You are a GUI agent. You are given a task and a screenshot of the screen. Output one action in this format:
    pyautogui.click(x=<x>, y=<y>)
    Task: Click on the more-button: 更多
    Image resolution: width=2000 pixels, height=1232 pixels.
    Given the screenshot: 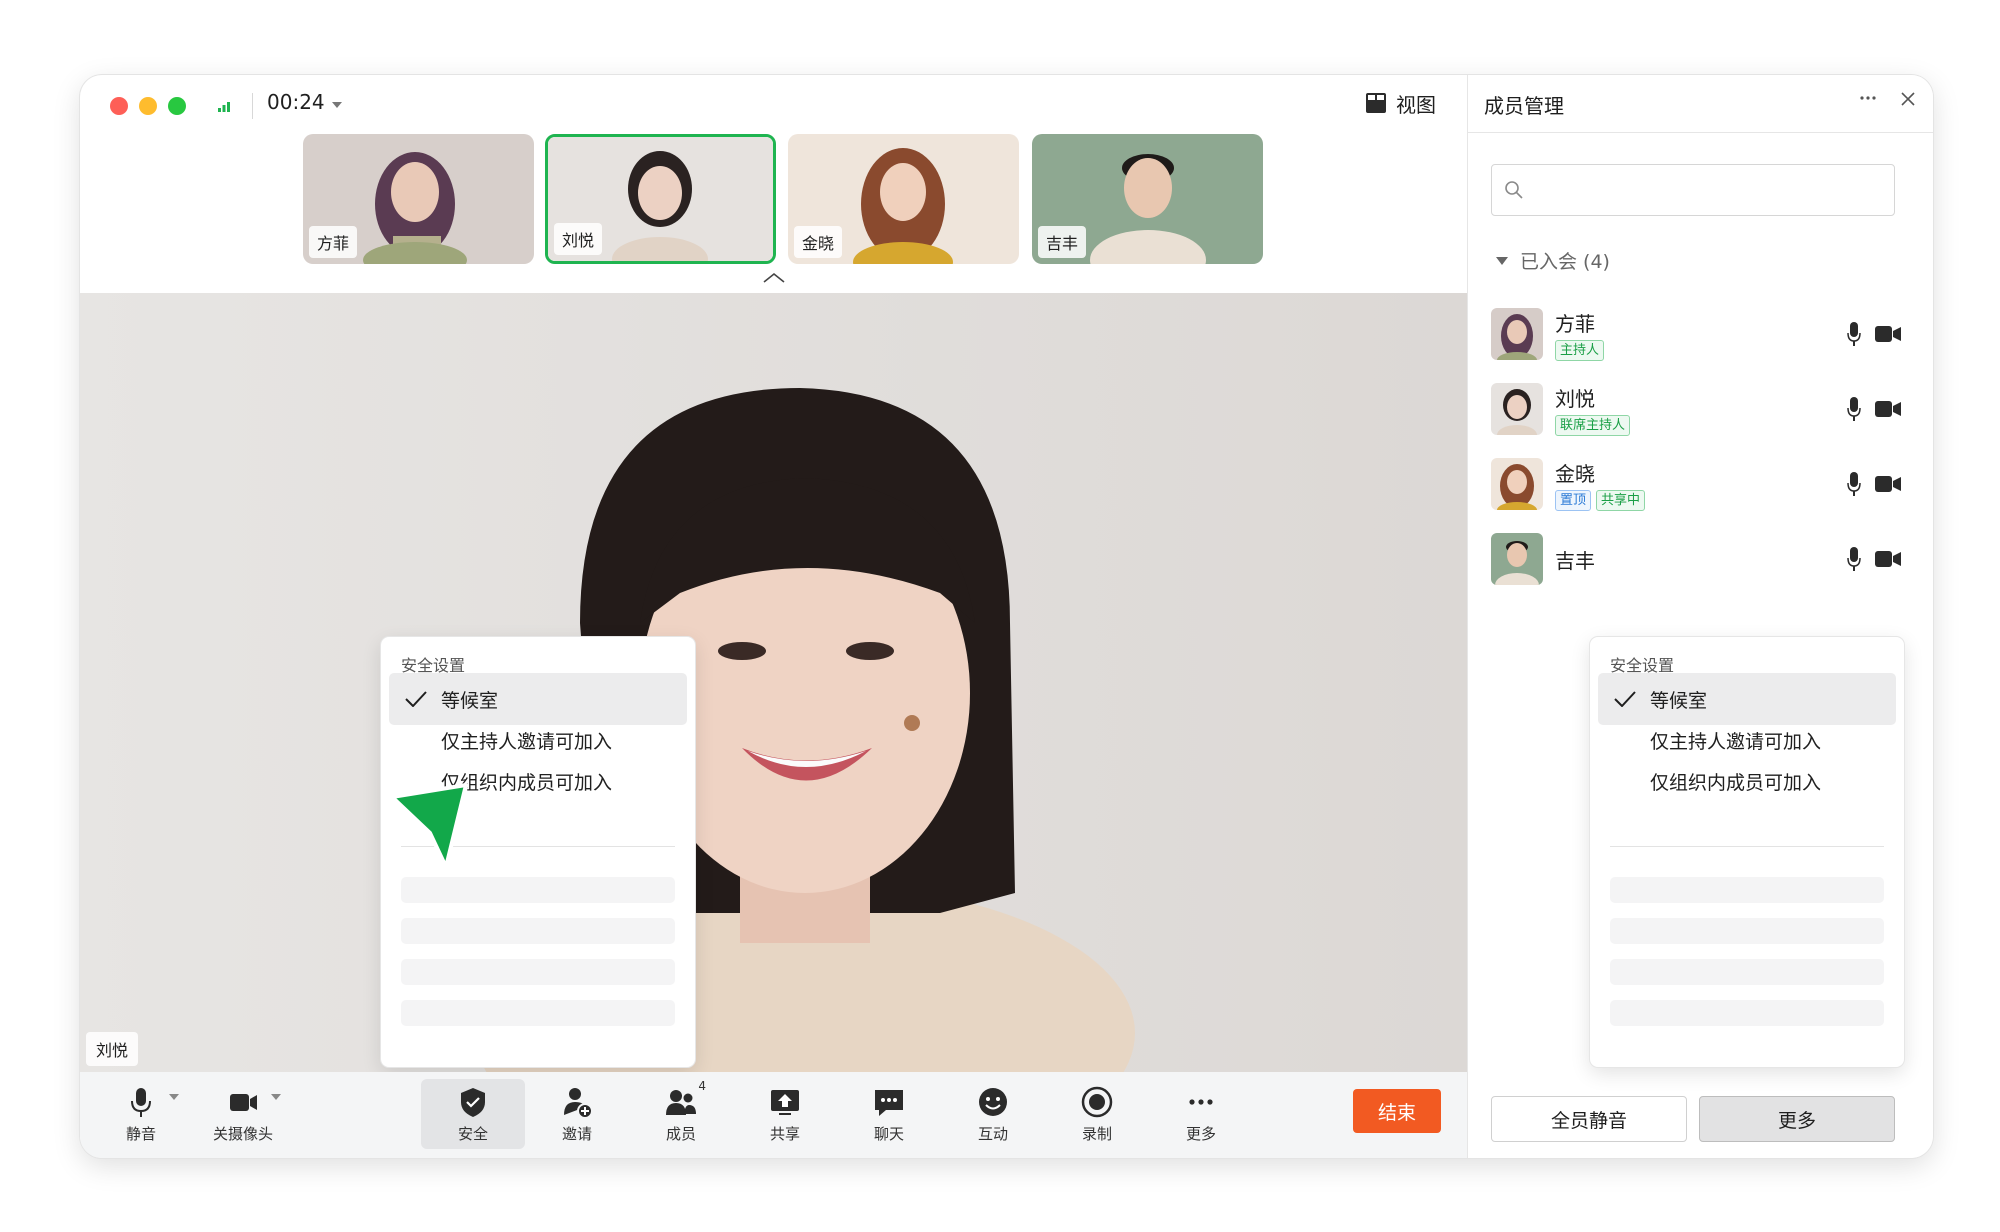 What is the action you would take?
    pyautogui.click(x=1201, y=1114)
    